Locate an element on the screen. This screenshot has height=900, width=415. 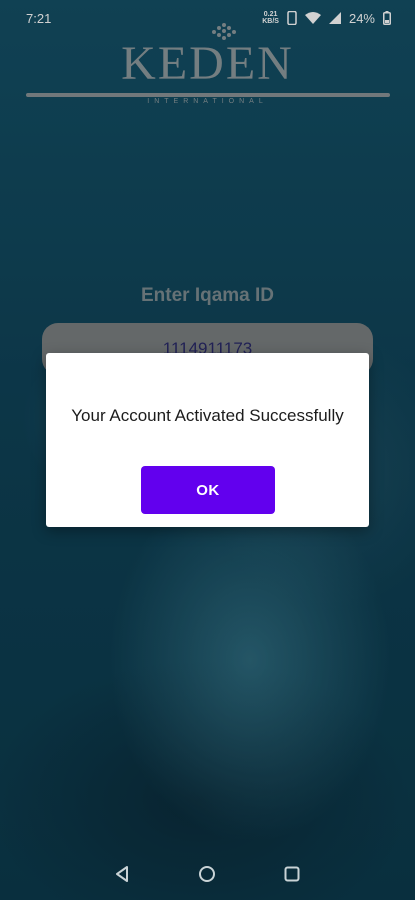
dialog-message: Your Account Activated Successfully is located at coordinates (207, 415).